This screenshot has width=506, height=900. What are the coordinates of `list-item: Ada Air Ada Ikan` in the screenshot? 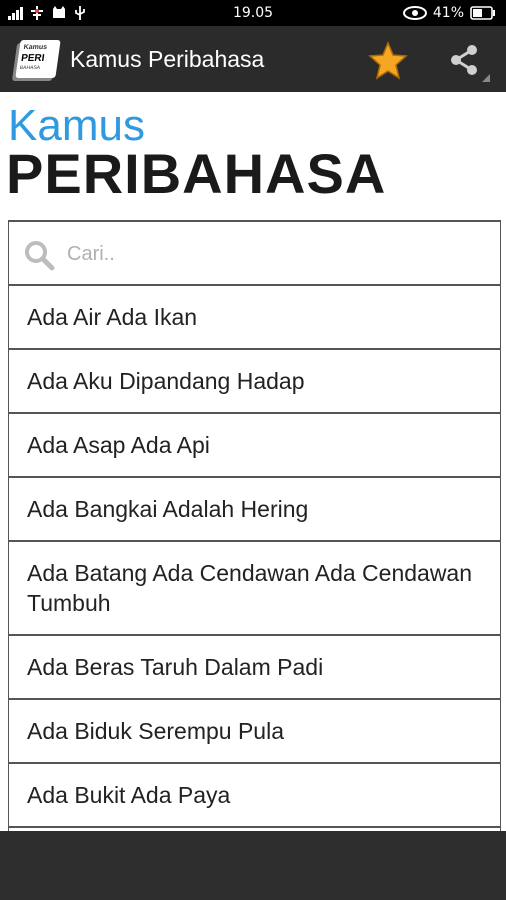 It's located at (254, 318).